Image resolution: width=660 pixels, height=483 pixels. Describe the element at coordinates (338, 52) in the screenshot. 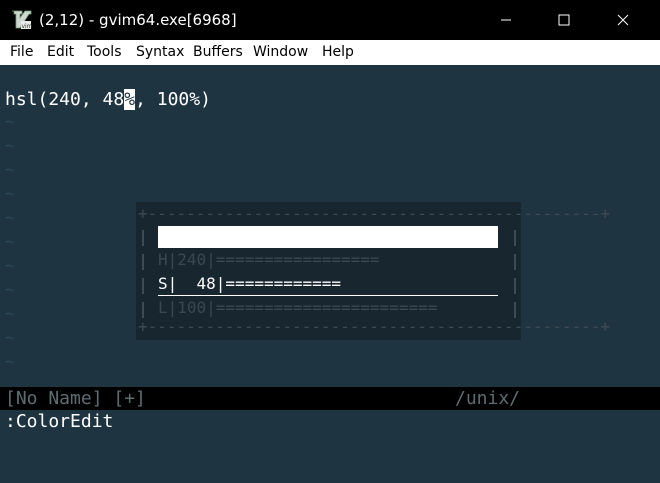

I see `menu-help: Help` at that location.